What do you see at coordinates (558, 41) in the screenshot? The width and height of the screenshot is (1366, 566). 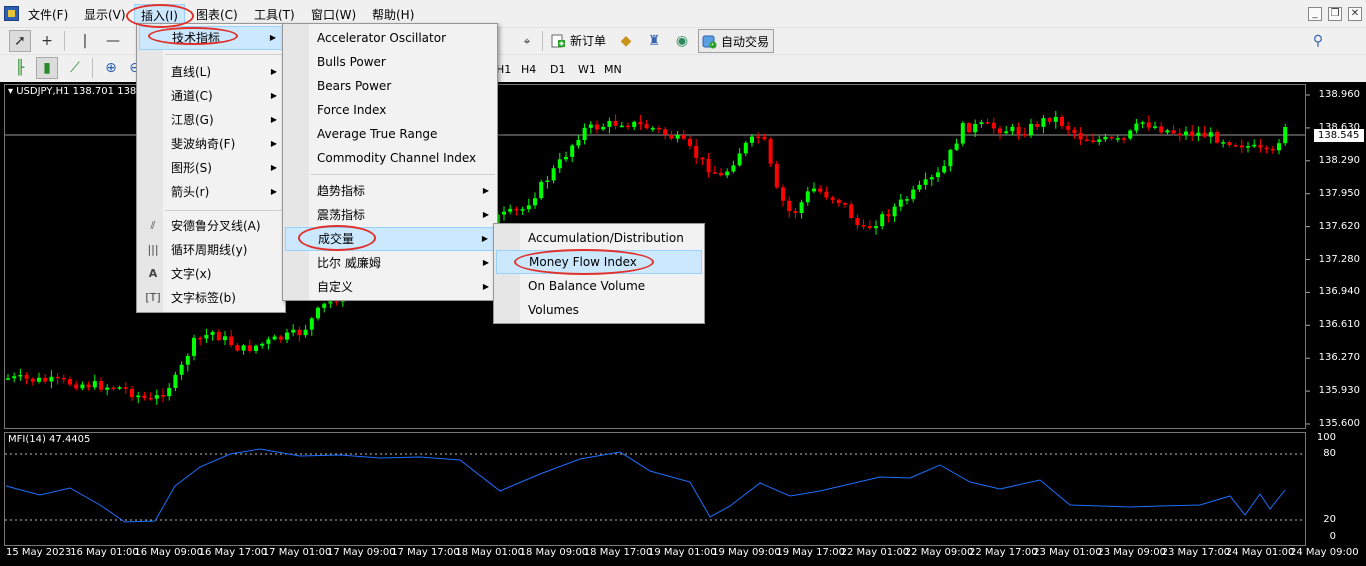 I see `new-order-icon` at bounding box center [558, 41].